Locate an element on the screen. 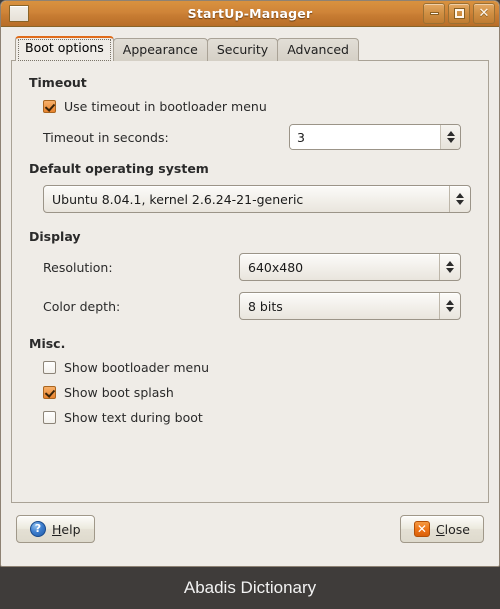 Image resolution: width=500 pixels, height=609 pixels. resolution-combo: 640x480 is located at coordinates (350, 267).